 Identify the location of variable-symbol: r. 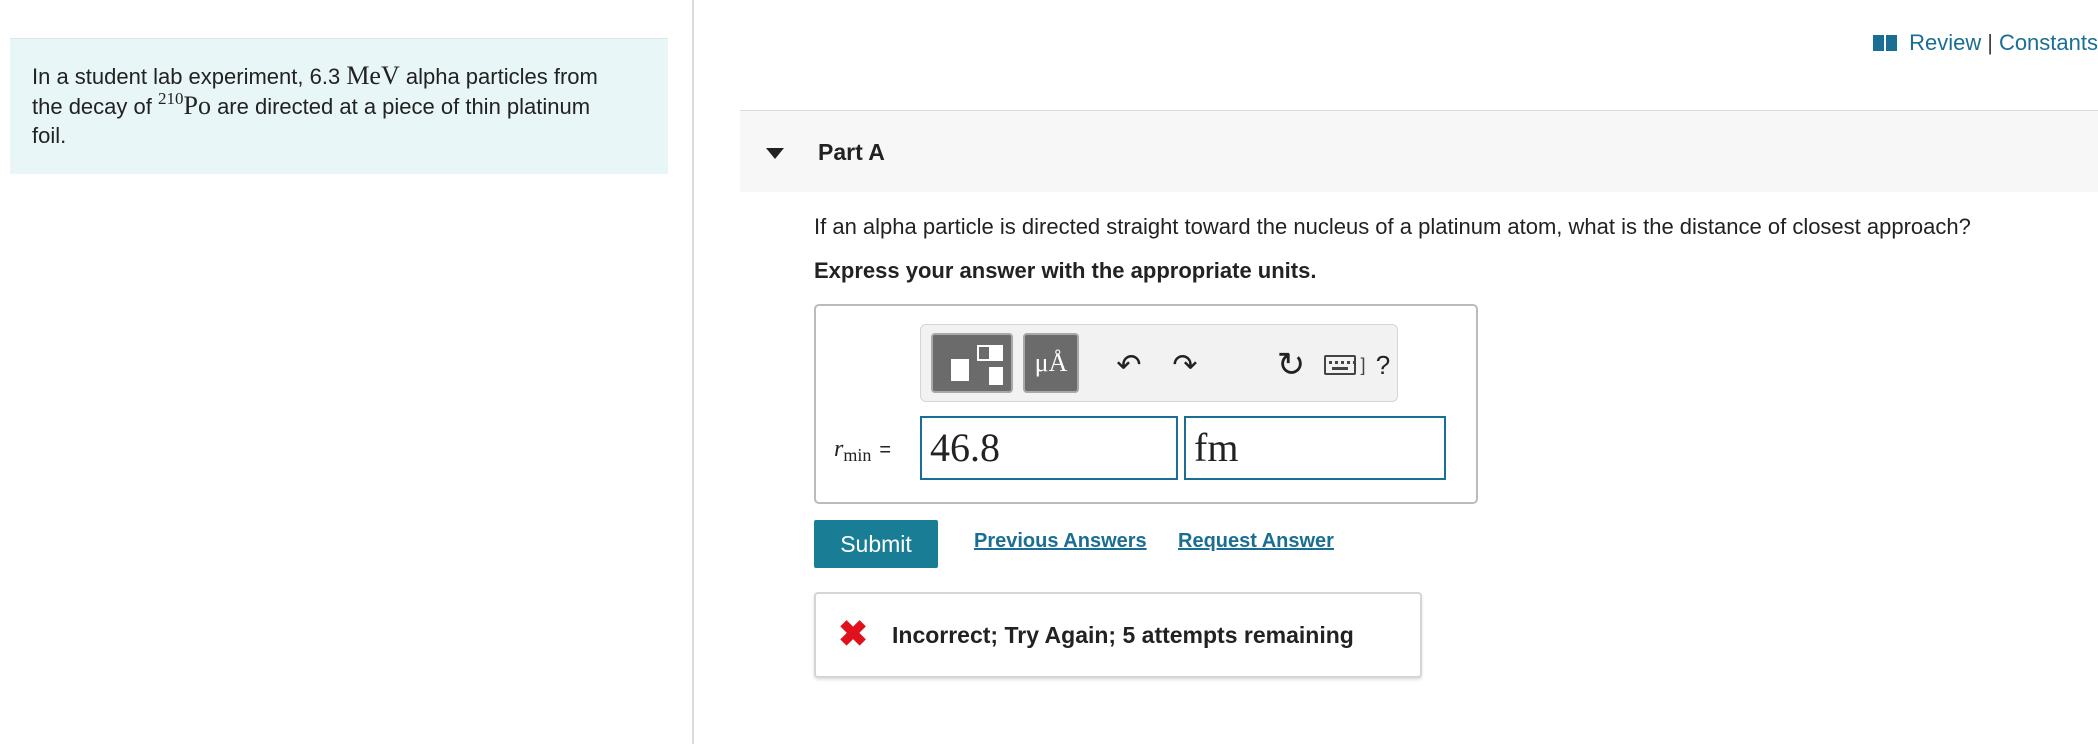
(839, 449).